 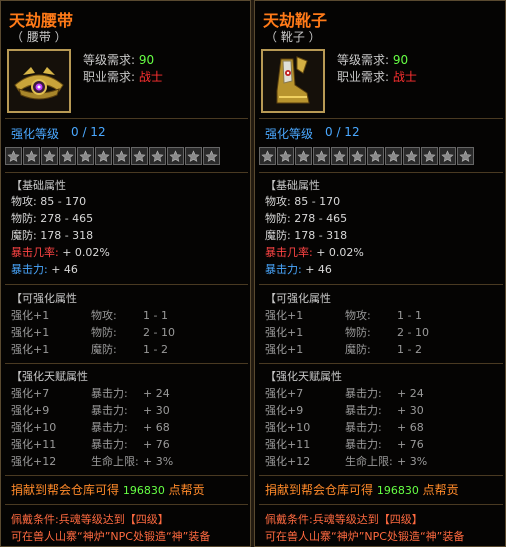 I want to click on class-req-value: 战士, so click(x=150, y=77).